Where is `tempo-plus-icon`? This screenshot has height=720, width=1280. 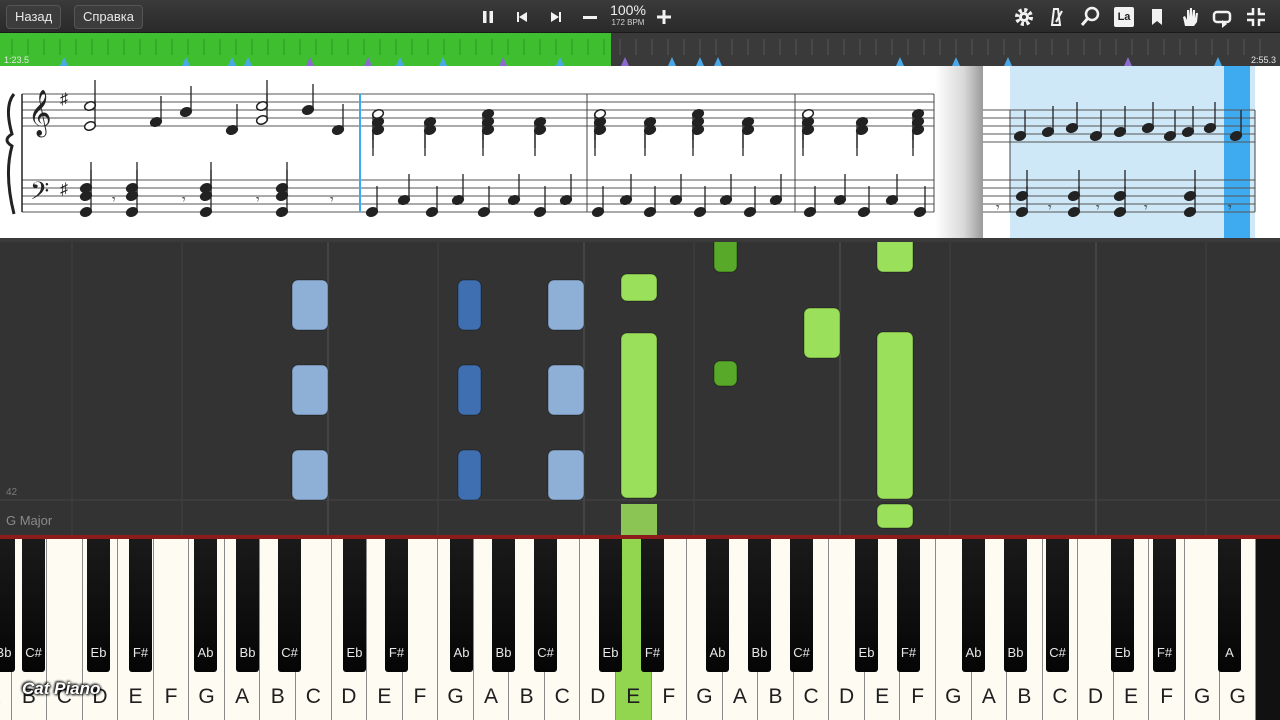 tempo-plus-icon is located at coordinates (664, 17).